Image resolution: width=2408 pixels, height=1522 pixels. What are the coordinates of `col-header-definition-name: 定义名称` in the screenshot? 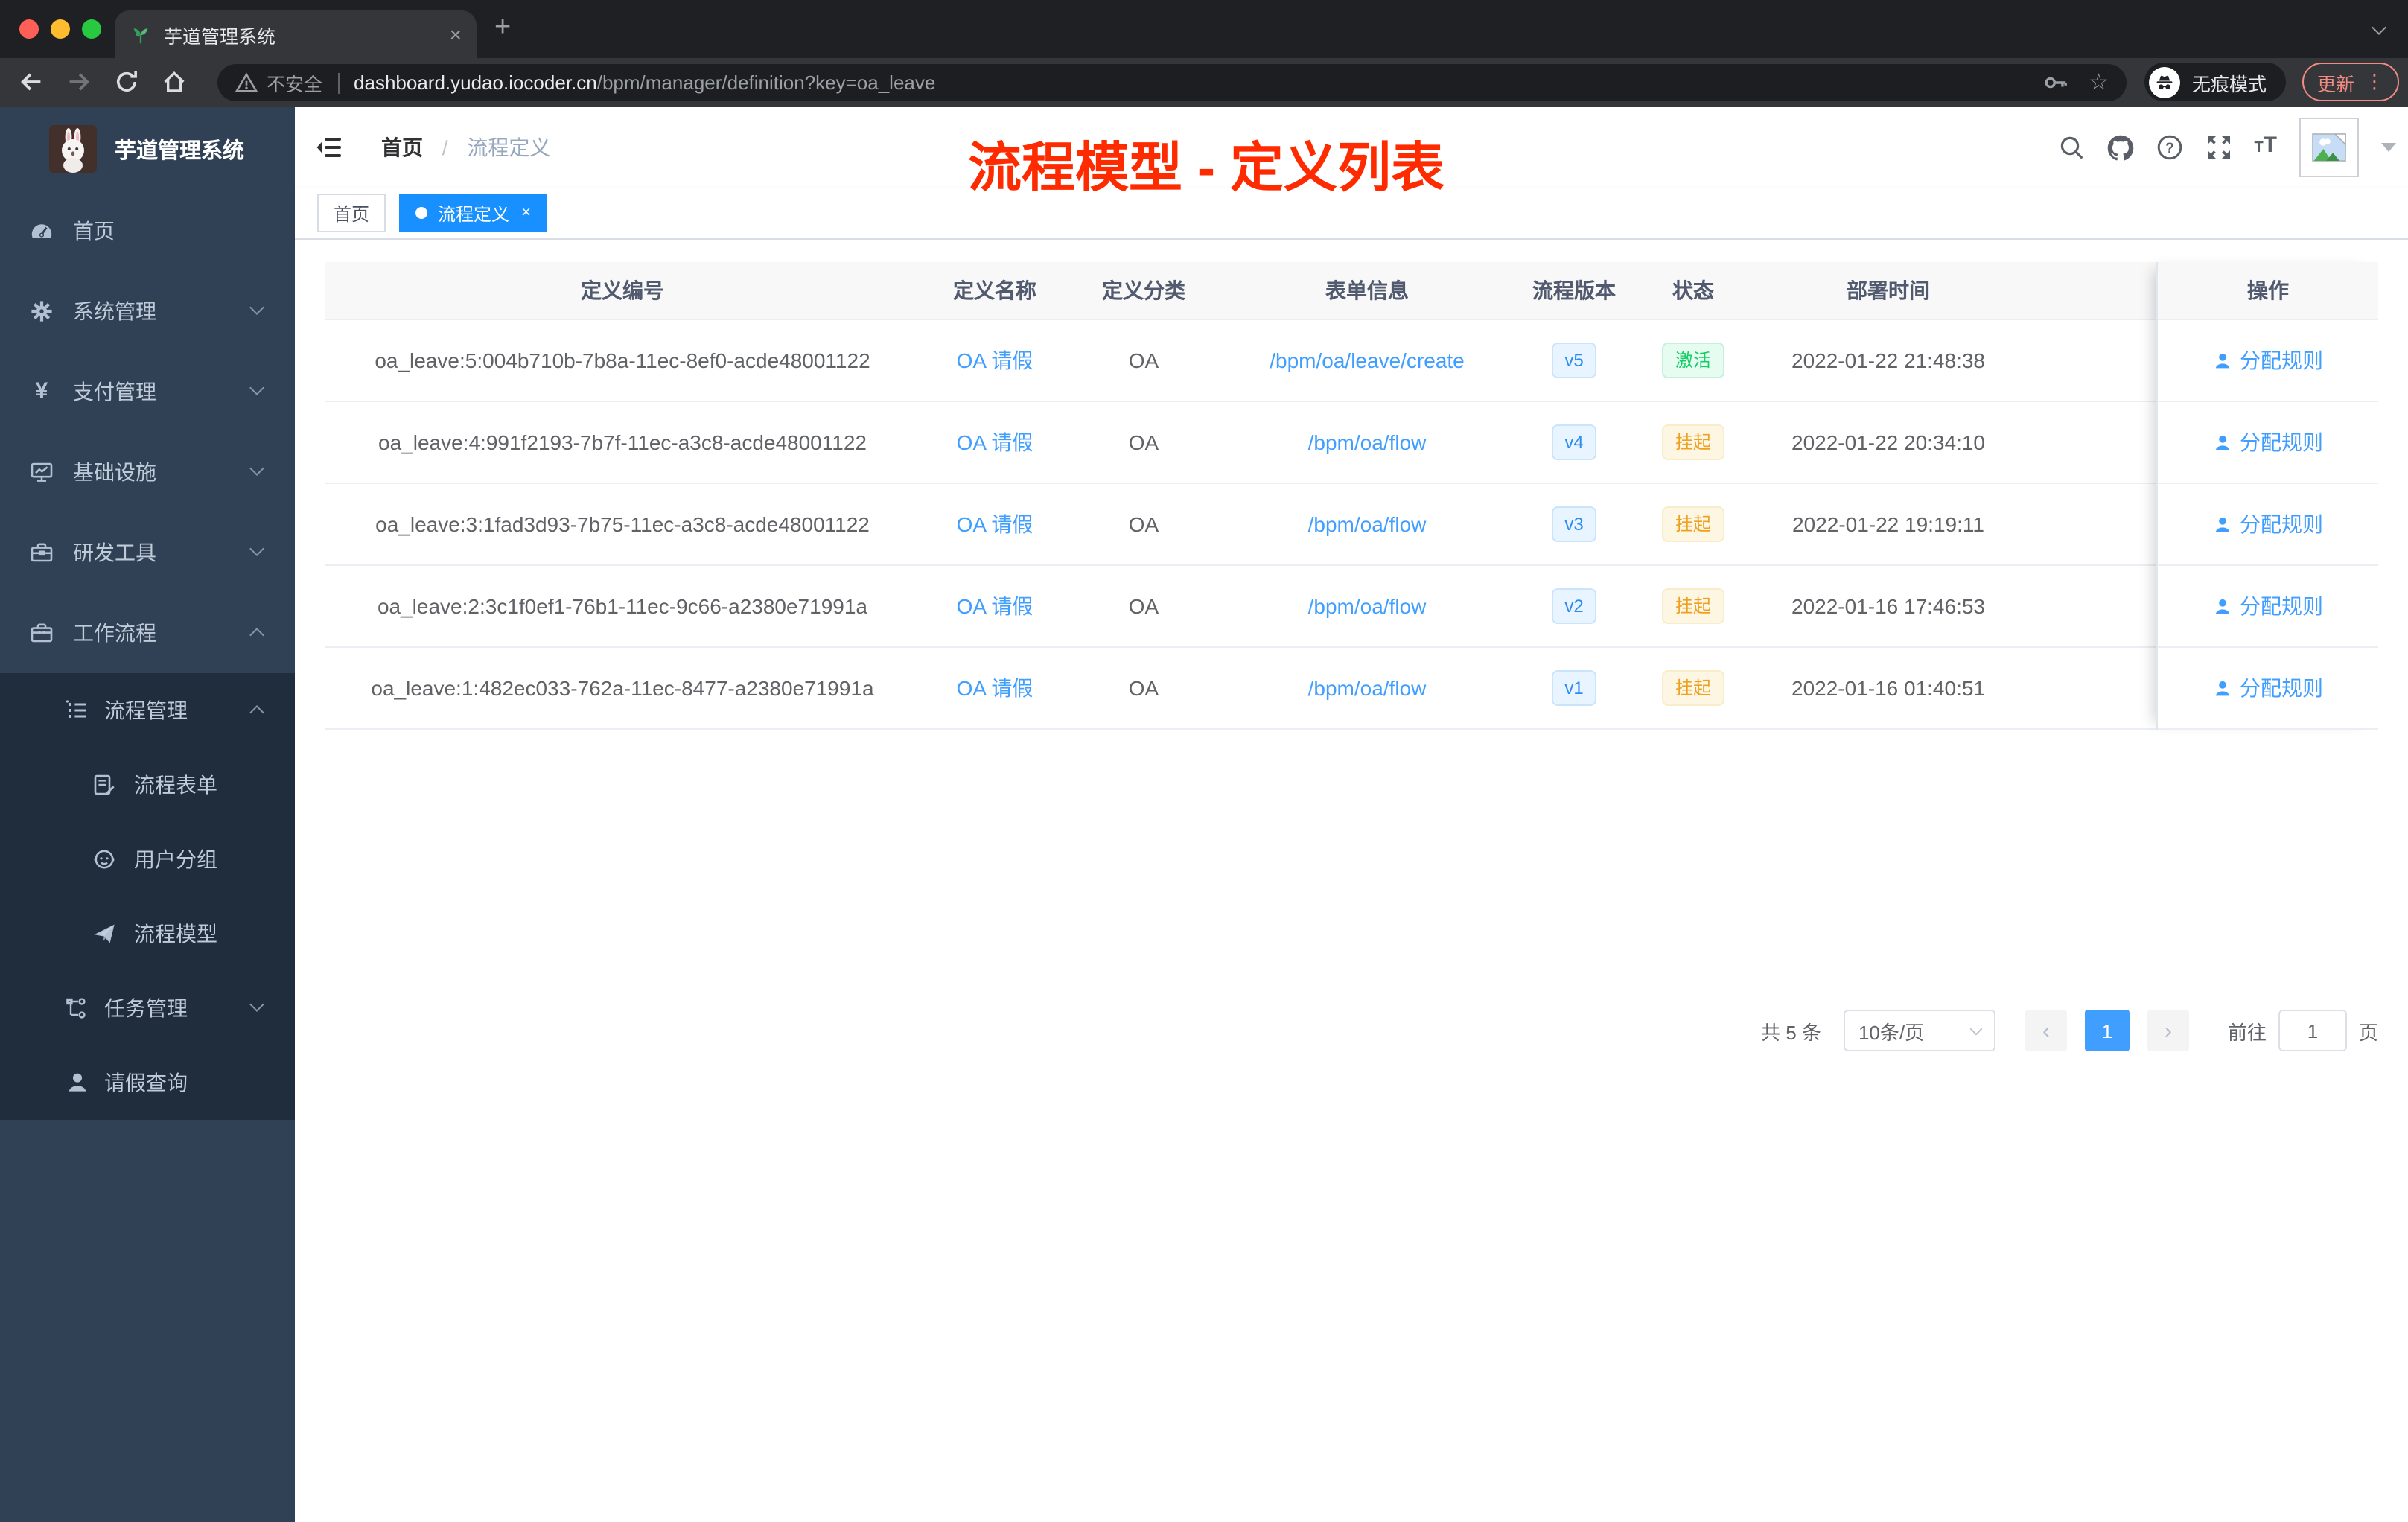 It's located at (994, 290).